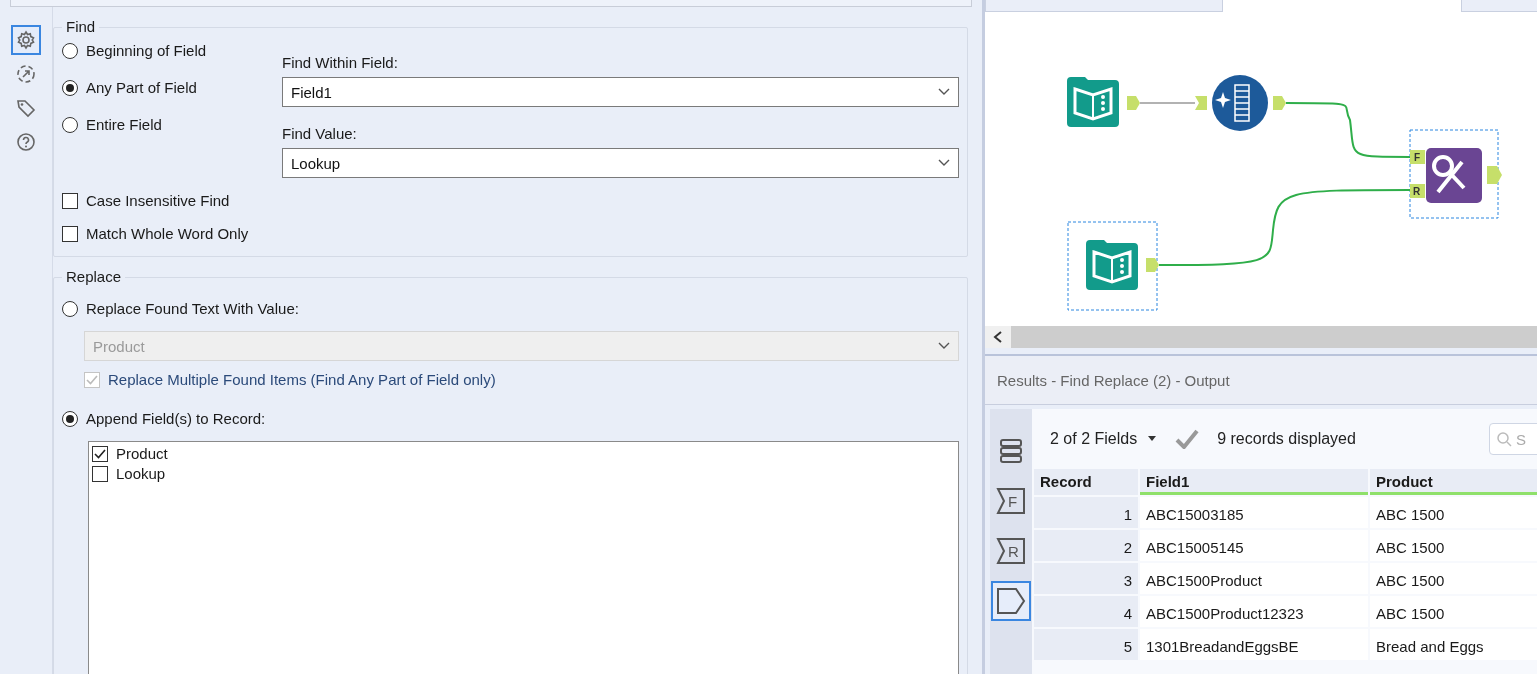 Image resolution: width=1537 pixels, height=674 pixels. Describe the element at coordinates (1201, 103) in the screenshot. I see `input-anchor` at that location.